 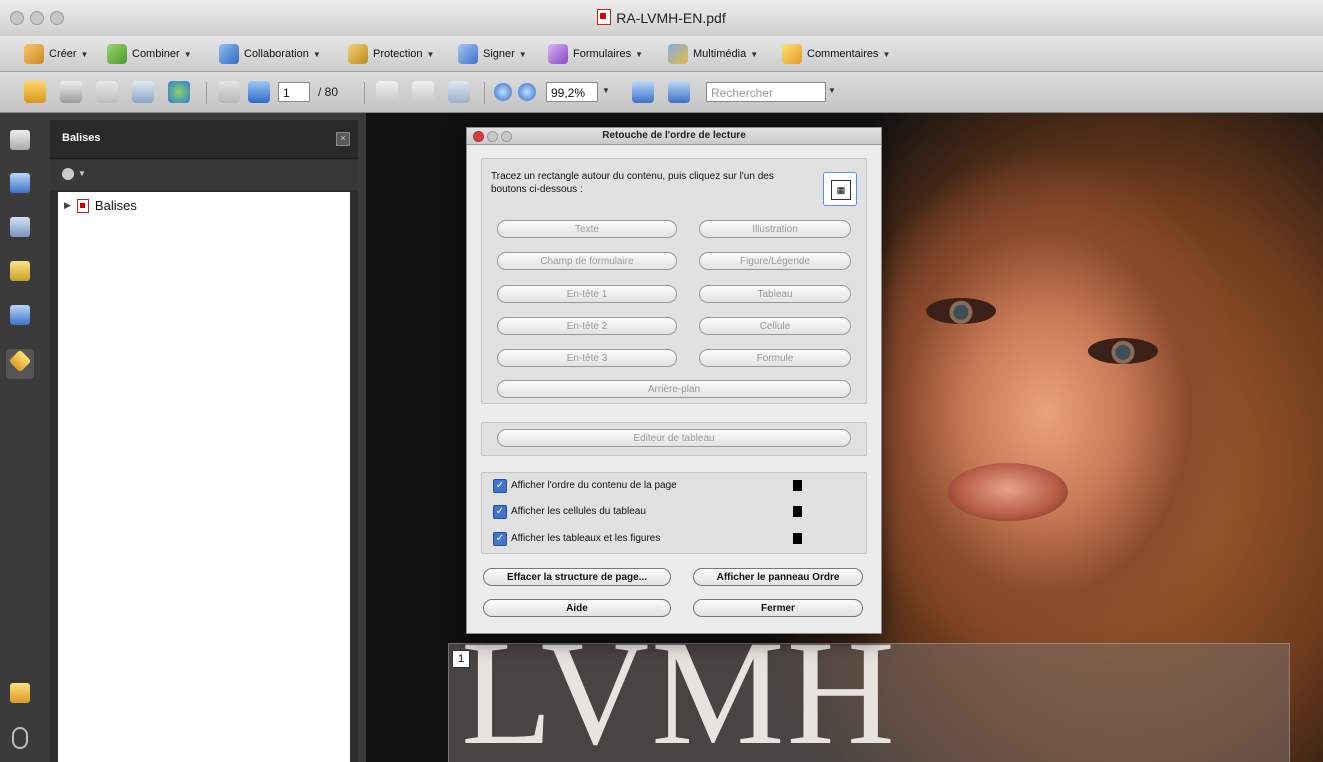 I want to click on sign-label: Signer, so click(x=499, y=54).